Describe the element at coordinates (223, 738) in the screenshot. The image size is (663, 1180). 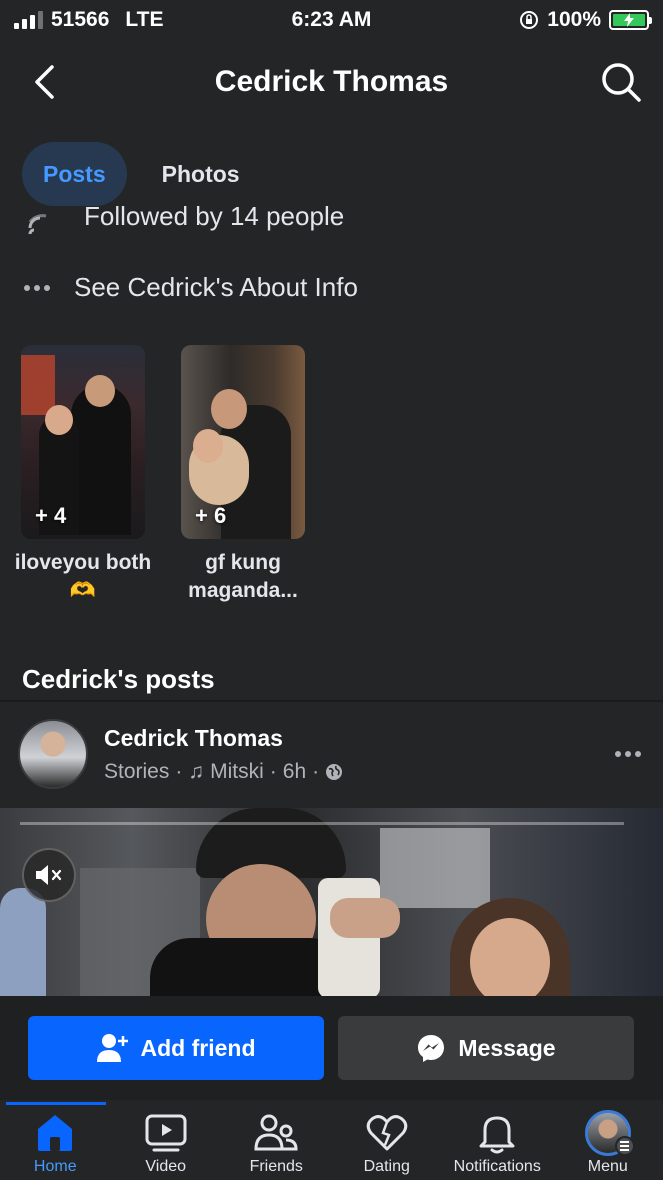
I see `post-author: Cedrick Thomas` at that location.